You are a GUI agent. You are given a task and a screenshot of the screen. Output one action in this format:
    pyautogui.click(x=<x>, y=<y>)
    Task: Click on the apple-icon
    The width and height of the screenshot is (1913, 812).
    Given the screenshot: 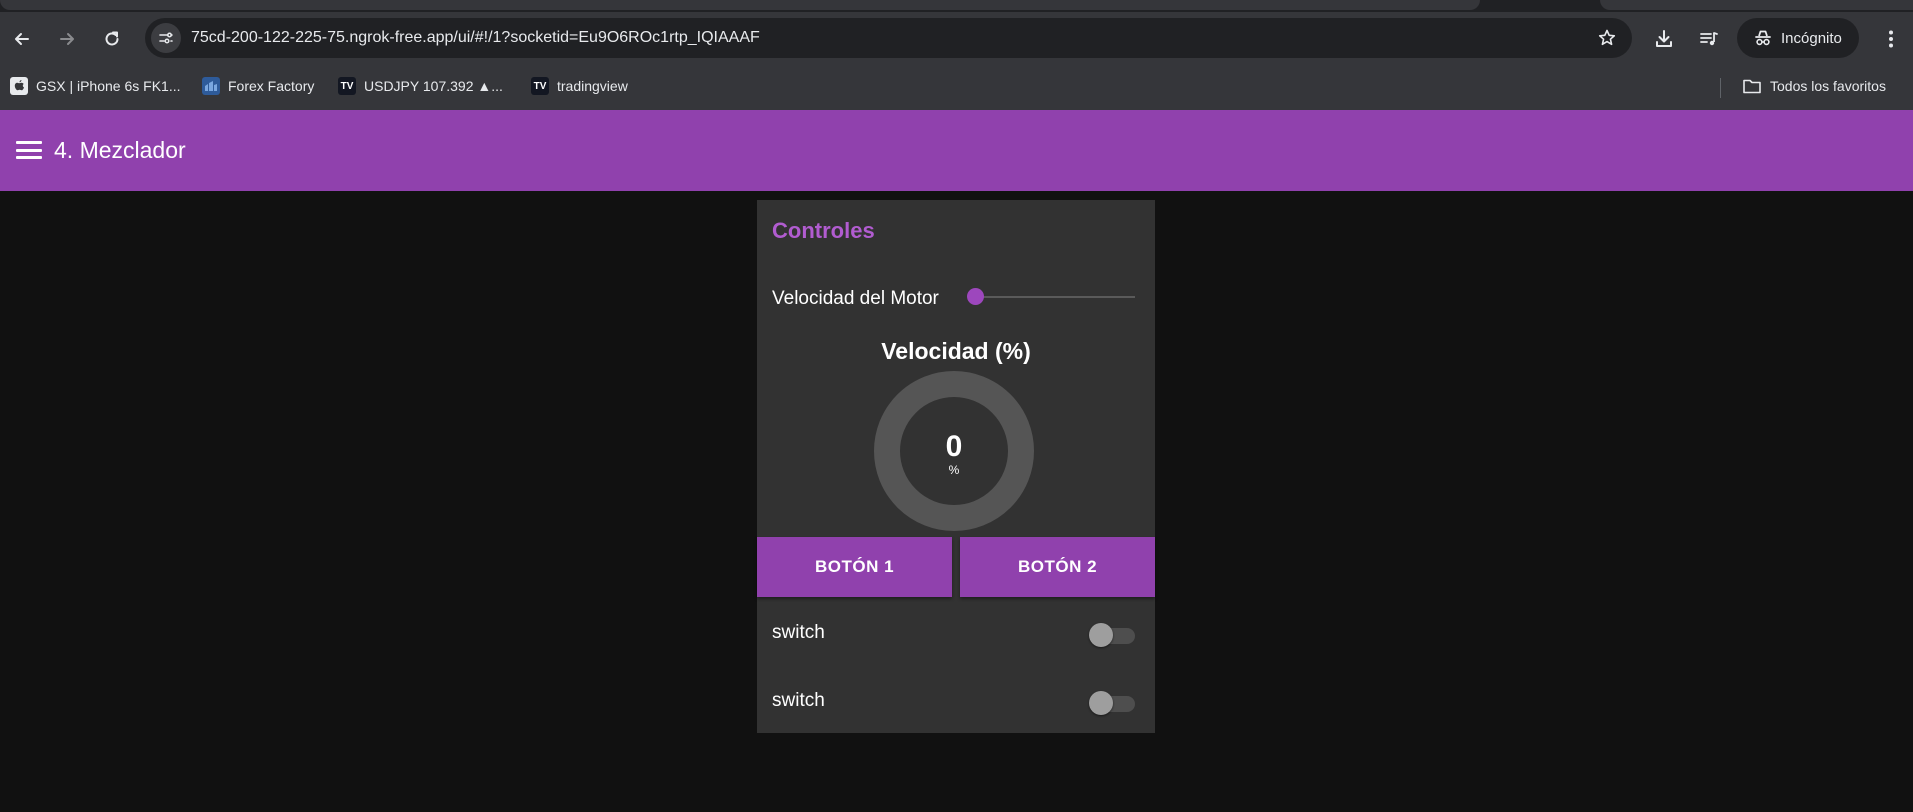 What is the action you would take?
    pyautogui.click(x=19, y=86)
    